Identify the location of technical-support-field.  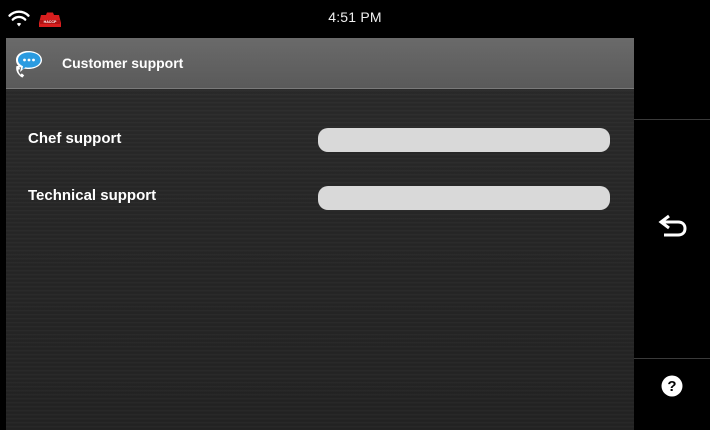
(464, 198).